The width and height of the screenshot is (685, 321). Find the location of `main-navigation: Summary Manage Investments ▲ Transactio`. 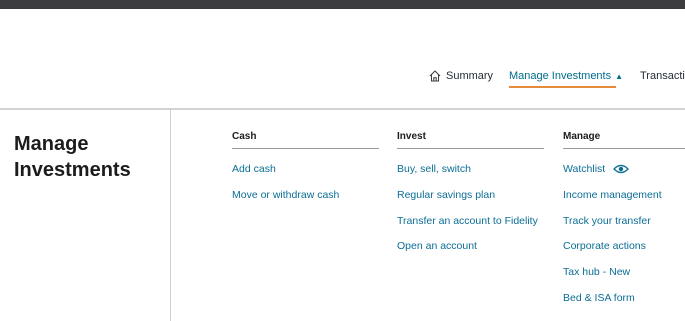

main-navigation: Summary Manage Investments ▲ Transactio is located at coordinates (342, 79).